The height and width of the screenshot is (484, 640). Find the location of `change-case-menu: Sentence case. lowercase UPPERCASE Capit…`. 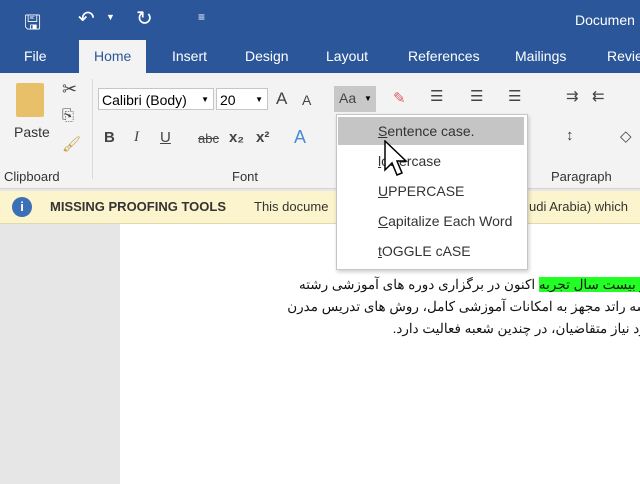

change-case-menu: Sentence case. lowercase UPPERCASE Capit… is located at coordinates (432, 192).